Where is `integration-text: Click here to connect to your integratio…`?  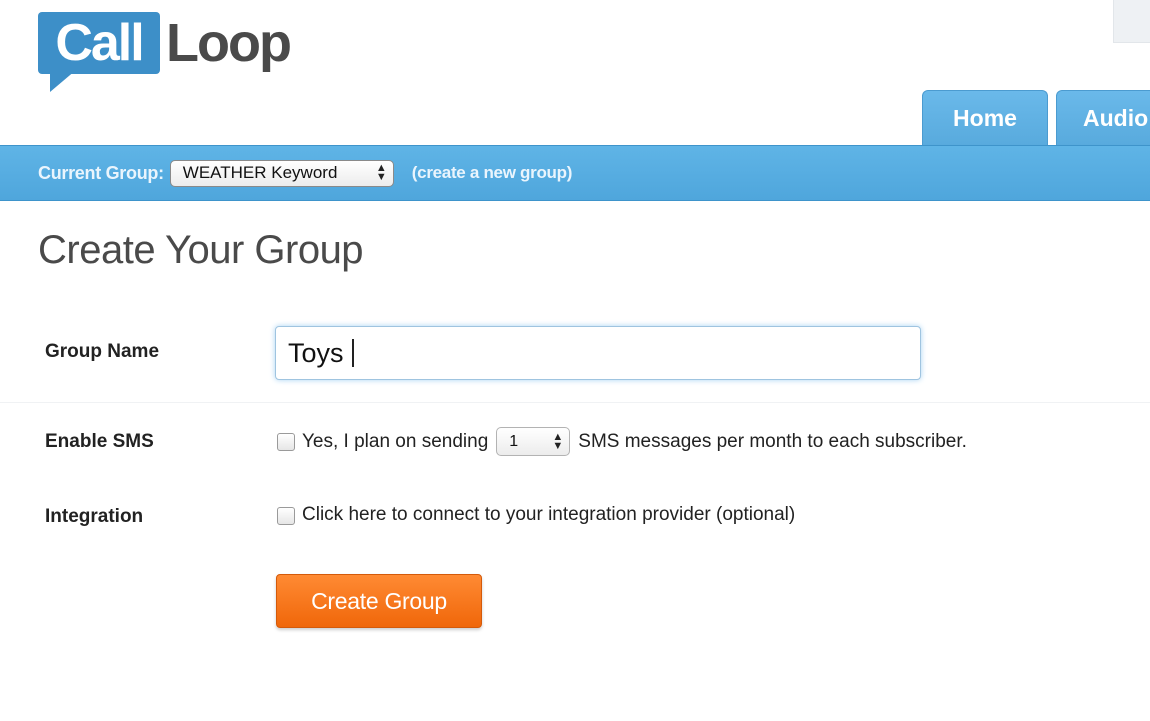 integration-text: Click here to connect to your integratio… is located at coordinates (548, 515).